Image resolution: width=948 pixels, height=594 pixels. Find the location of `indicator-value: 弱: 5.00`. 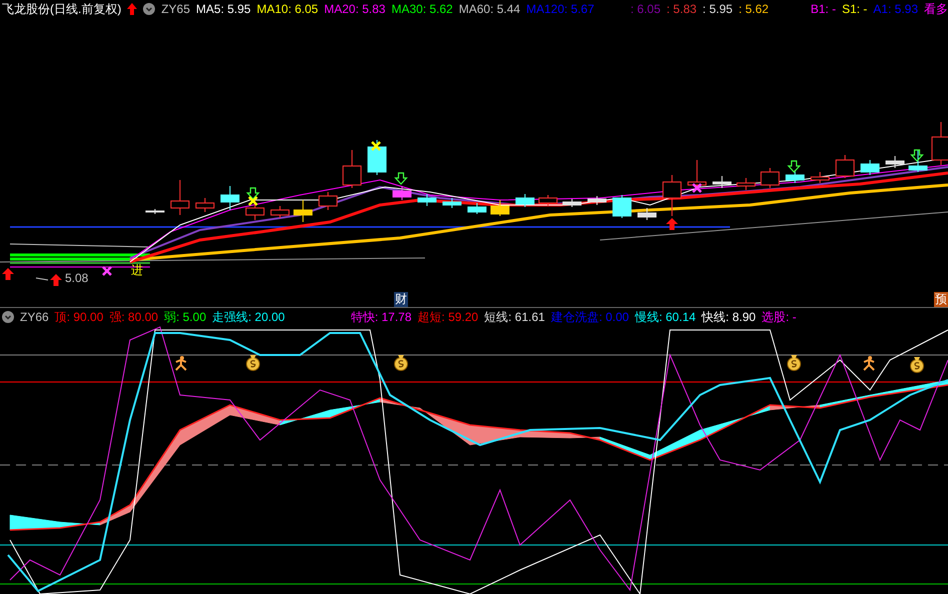

indicator-value: 弱: 5.00 is located at coordinates (185, 317).